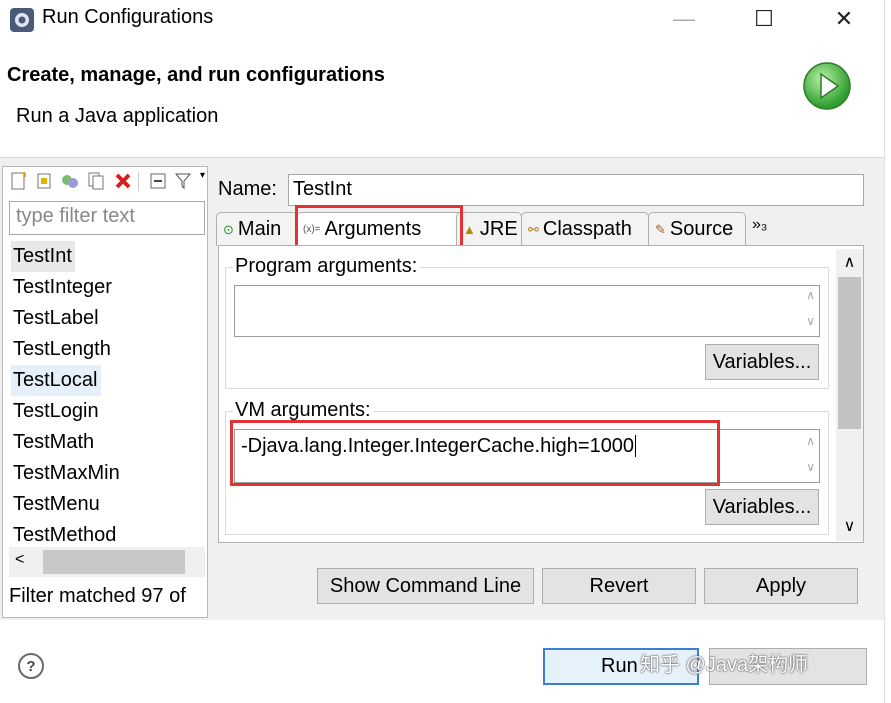 This screenshot has height=703, width=891. Describe the element at coordinates (109, 442) in the screenshot. I see `list-item: TestMath` at that location.